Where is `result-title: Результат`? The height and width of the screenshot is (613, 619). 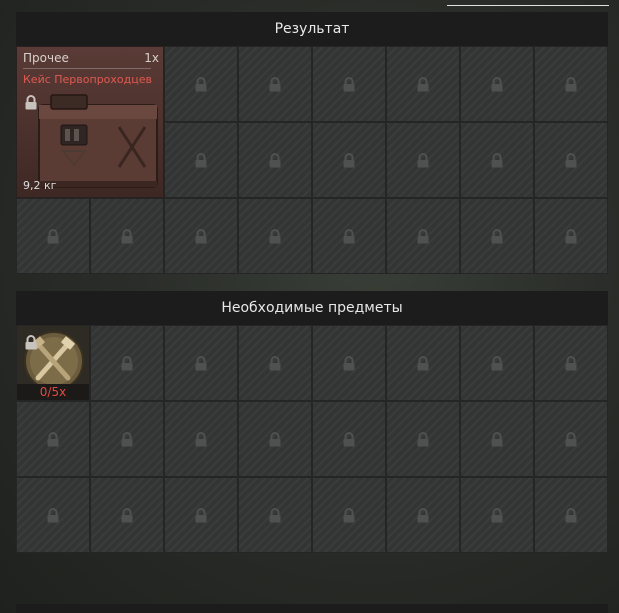 result-title: Результат is located at coordinates (312, 29).